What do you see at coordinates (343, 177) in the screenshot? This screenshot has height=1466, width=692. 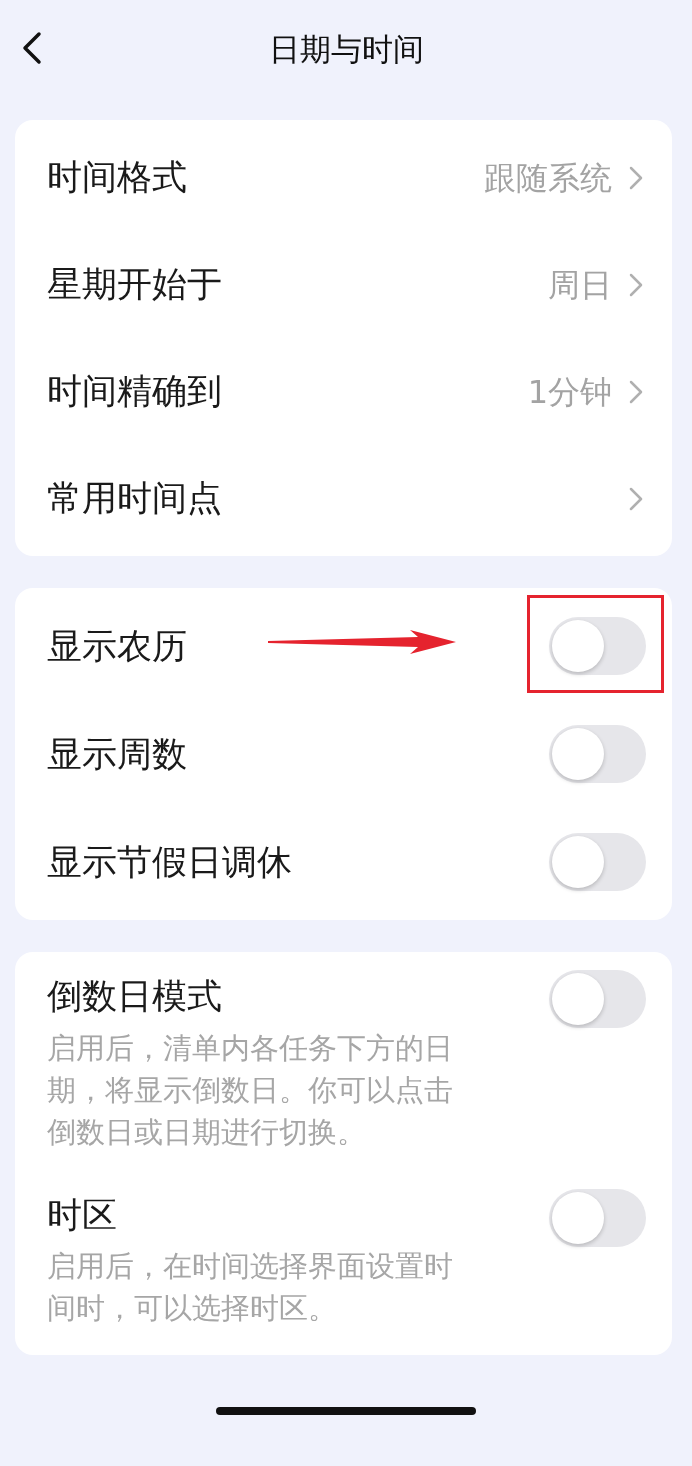 I see `settings-row: 时间格式 跟随系统` at bounding box center [343, 177].